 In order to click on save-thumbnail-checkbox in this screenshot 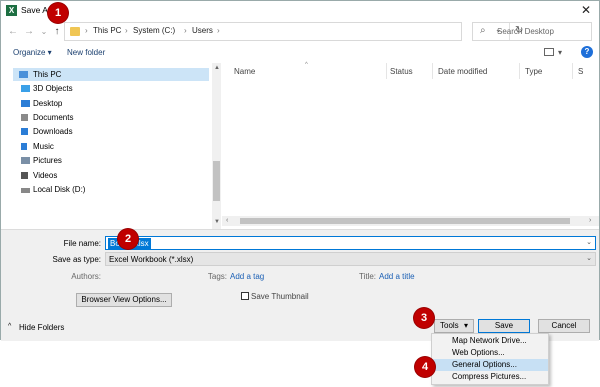, I will do `click(245, 296)`.